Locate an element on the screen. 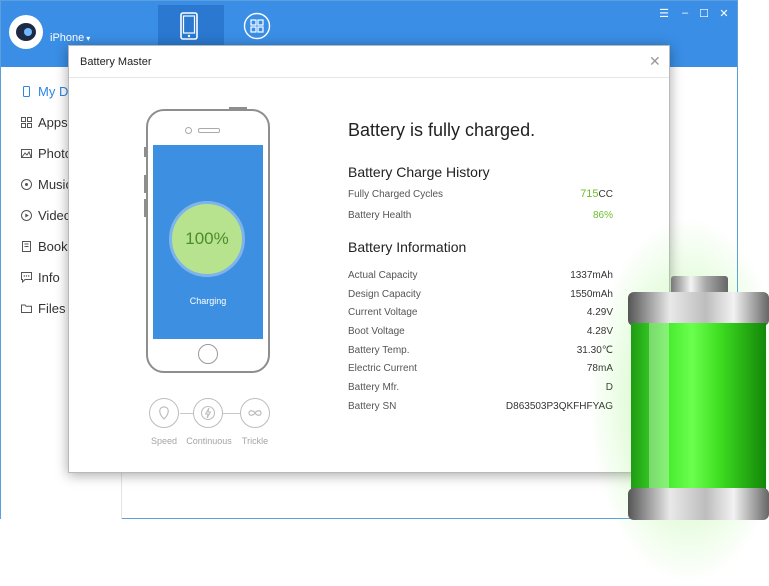 The width and height of the screenshot is (769, 586). menu-icon: ☰ is located at coordinates (664, 13).